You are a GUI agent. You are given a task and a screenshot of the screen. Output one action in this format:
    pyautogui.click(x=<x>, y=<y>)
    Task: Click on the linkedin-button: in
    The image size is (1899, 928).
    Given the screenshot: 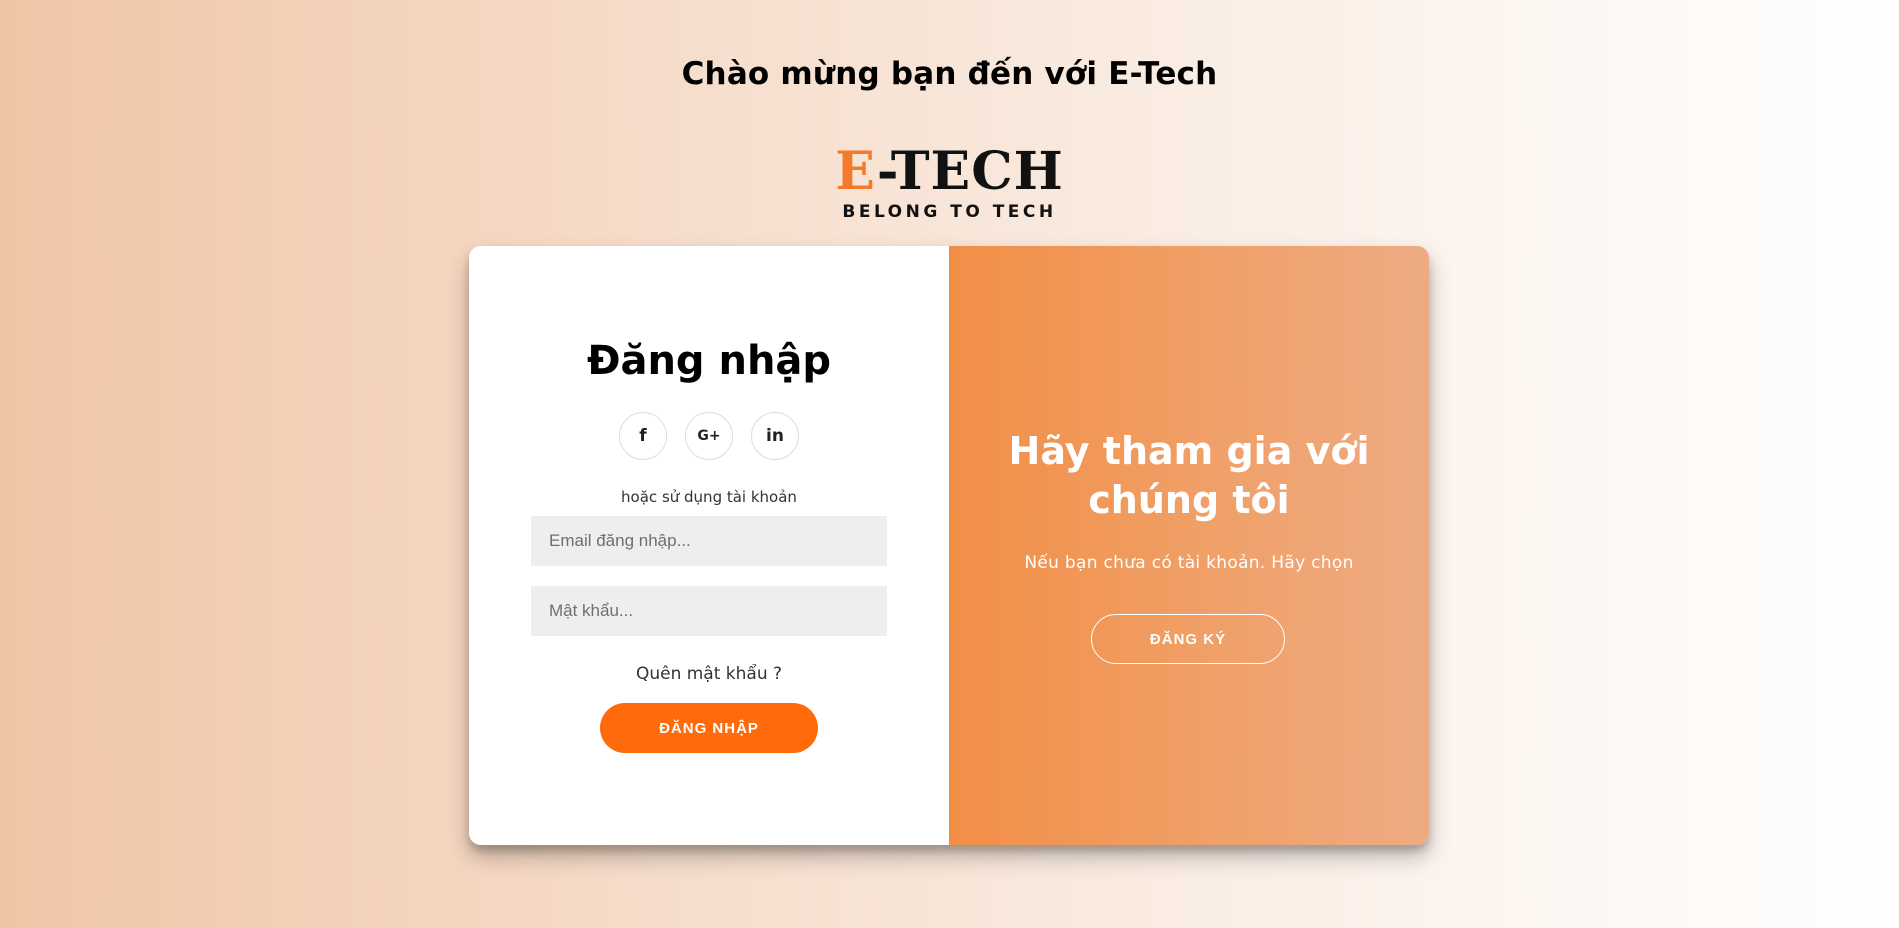 What is the action you would take?
    pyautogui.click(x=775, y=436)
    